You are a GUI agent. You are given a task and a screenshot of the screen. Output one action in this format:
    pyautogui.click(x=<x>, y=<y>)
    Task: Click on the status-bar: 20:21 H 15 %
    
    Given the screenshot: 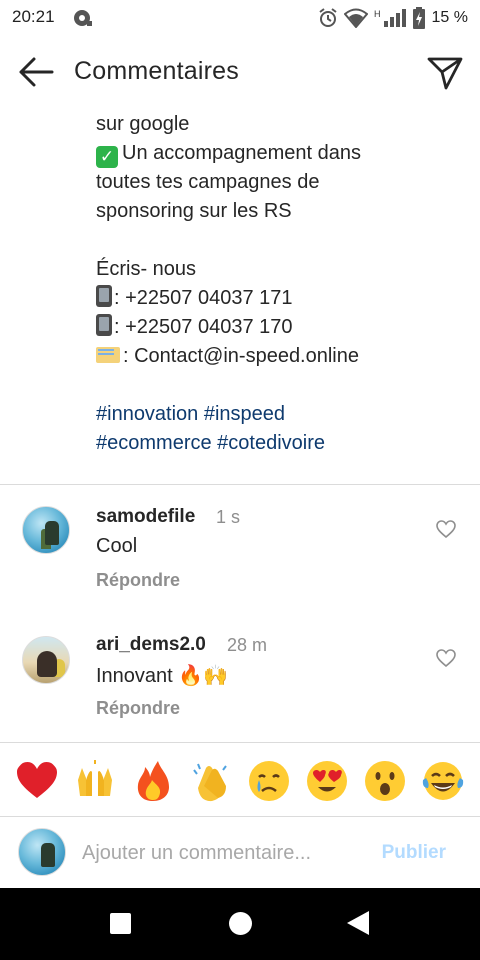 What is the action you would take?
    pyautogui.click(x=240, y=18)
    